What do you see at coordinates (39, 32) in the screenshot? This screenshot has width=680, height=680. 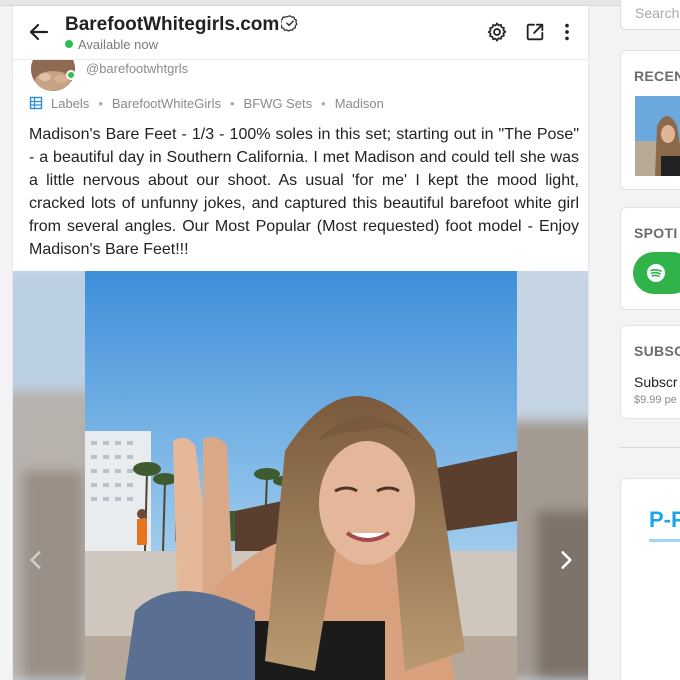 I see `back-arrow-icon` at bounding box center [39, 32].